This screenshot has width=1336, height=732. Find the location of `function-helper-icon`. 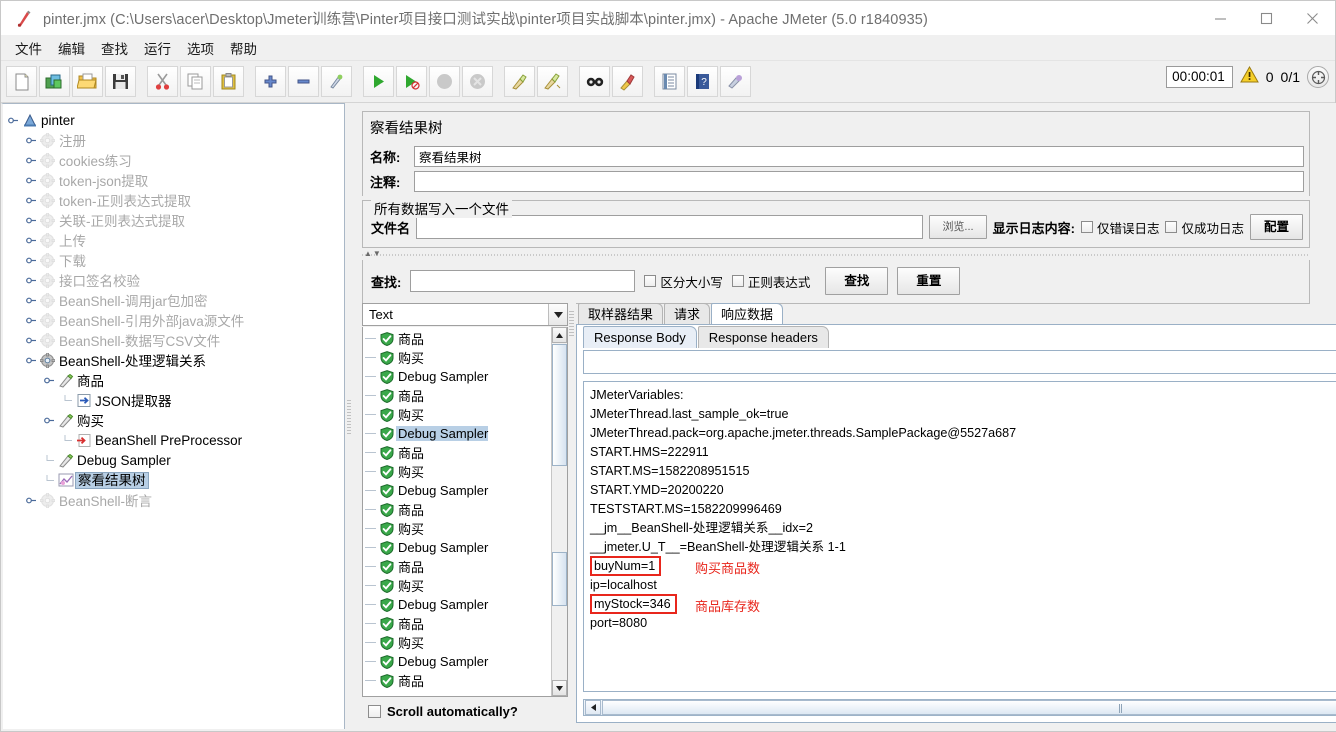

function-helper-icon is located at coordinates (669, 81).